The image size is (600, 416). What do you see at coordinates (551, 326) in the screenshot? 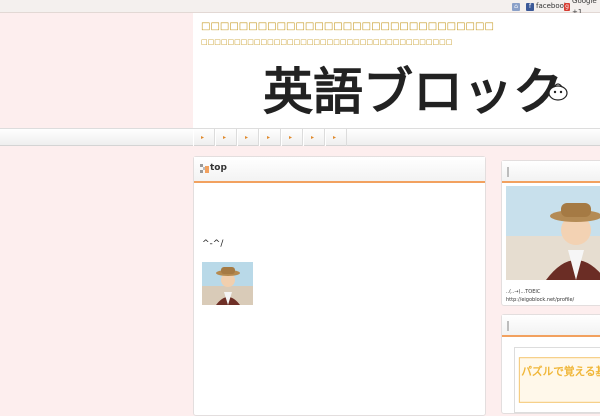
I see `book-widget-header` at bounding box center [551, 326].